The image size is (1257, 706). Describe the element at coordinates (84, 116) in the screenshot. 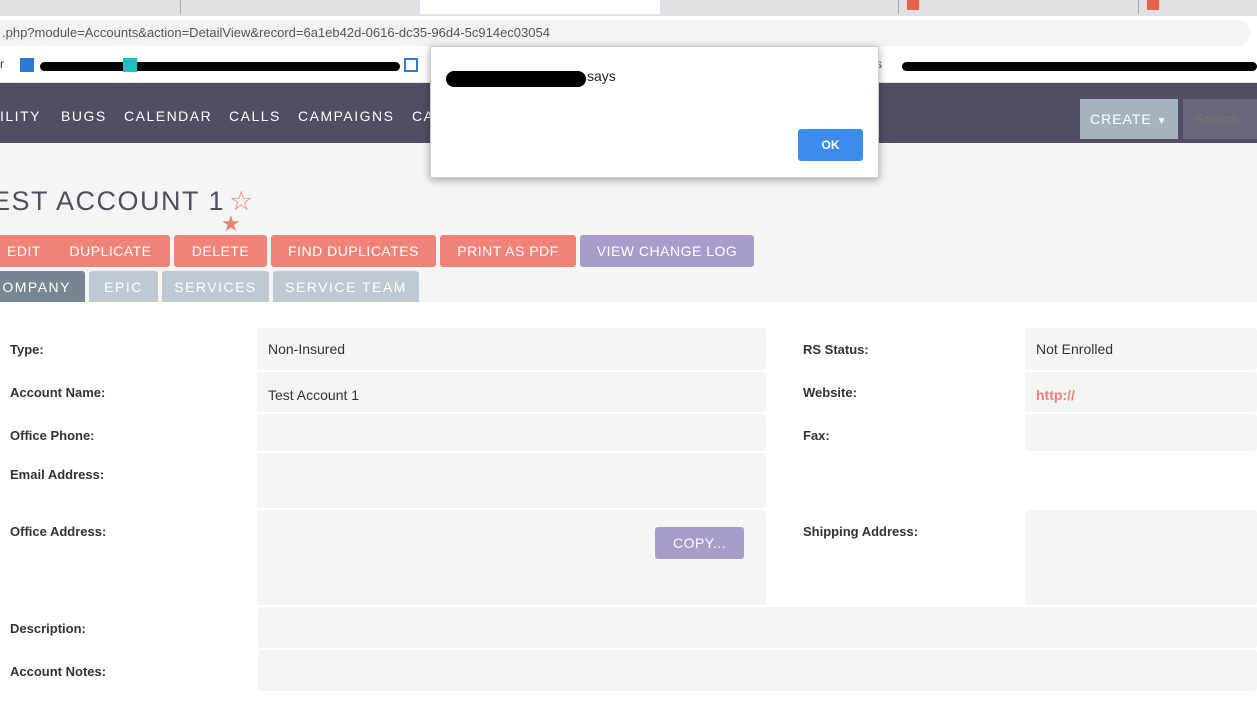

I see `nav-bugs: BUGS` at that location.